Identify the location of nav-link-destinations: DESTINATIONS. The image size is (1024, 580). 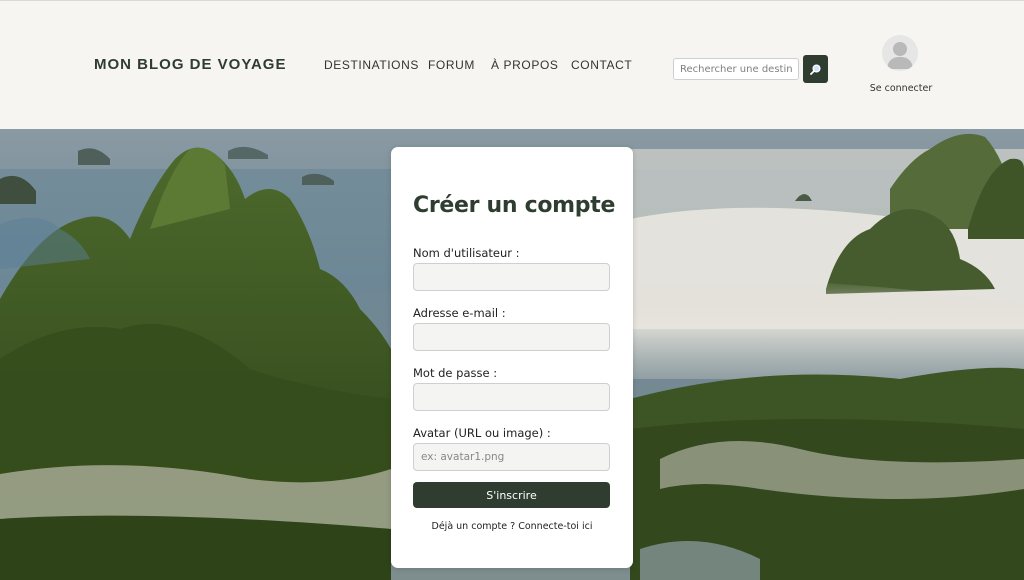
(371, 65).